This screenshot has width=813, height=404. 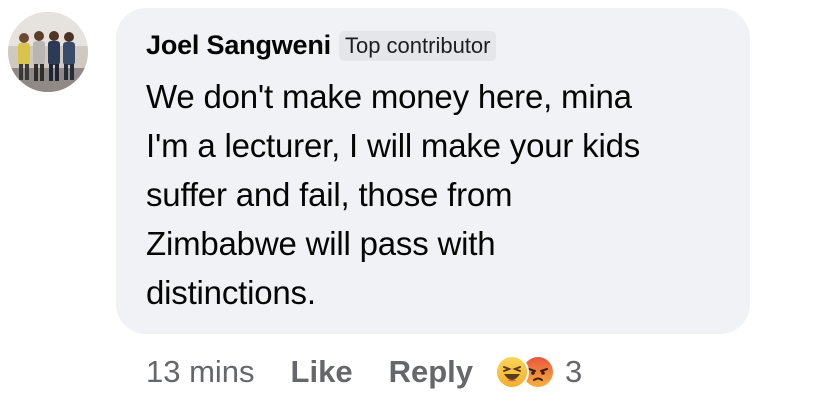 What do you see at coordinates (417, 45) in the screenshot?
I see `top-contributor-badge: Top contributor` at bounding box center [417, 45].